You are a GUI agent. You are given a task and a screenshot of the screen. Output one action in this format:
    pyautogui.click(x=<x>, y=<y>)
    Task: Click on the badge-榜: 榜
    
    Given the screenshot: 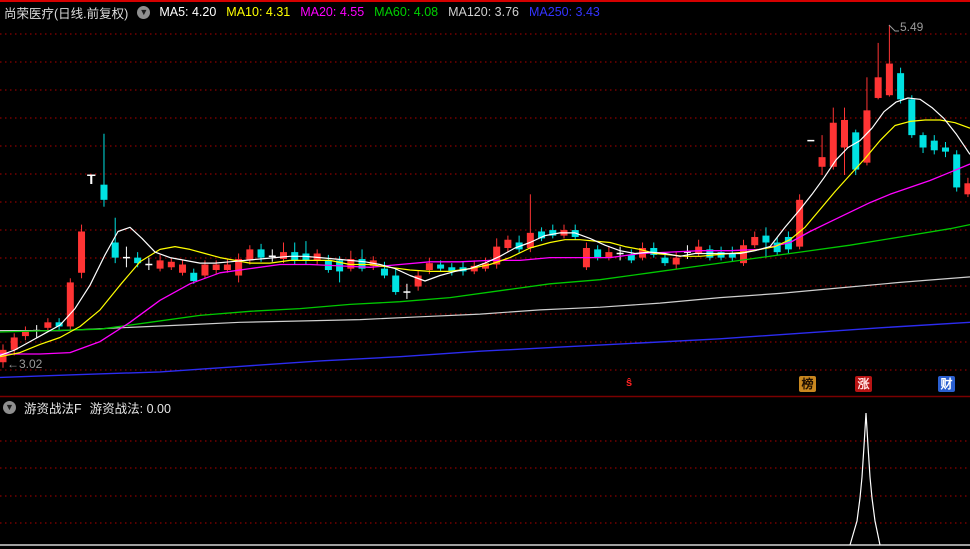 What is the action you would take?
    pyautogui.click(x=807, y=384)
    